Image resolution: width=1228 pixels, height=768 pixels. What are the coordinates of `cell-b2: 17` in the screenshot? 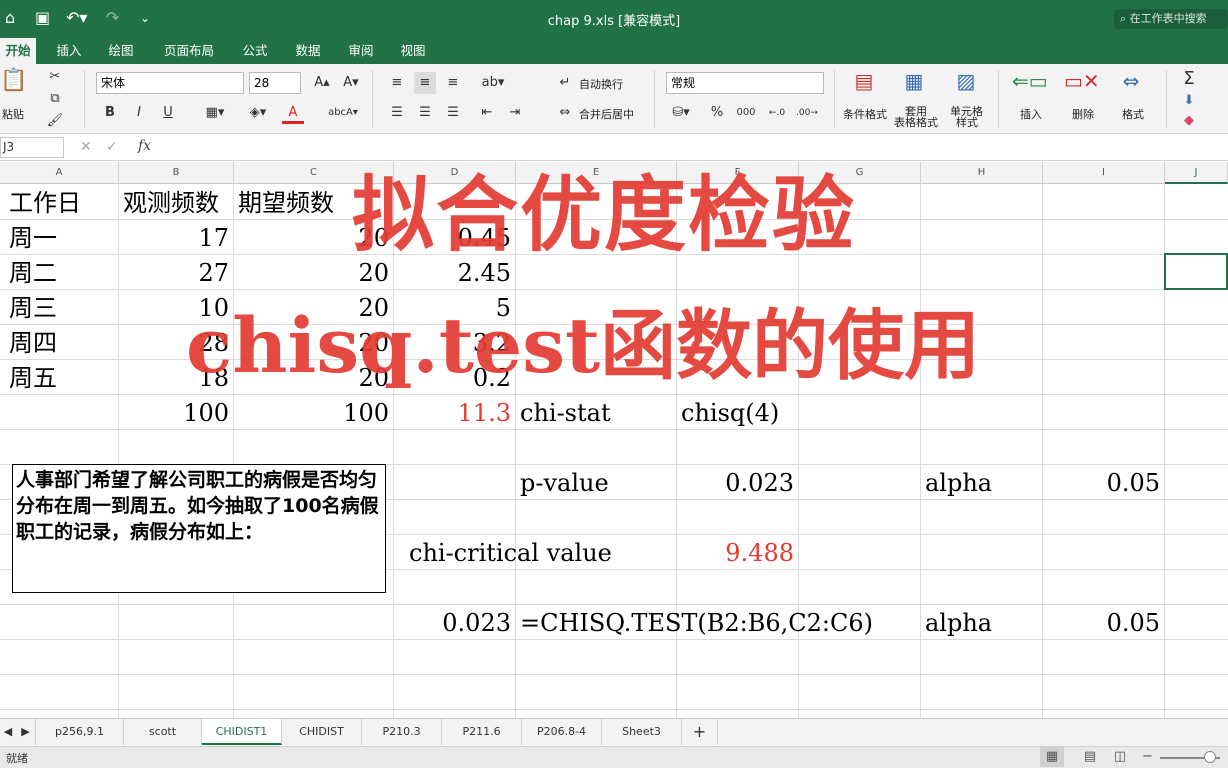 It's located at (174, 238).